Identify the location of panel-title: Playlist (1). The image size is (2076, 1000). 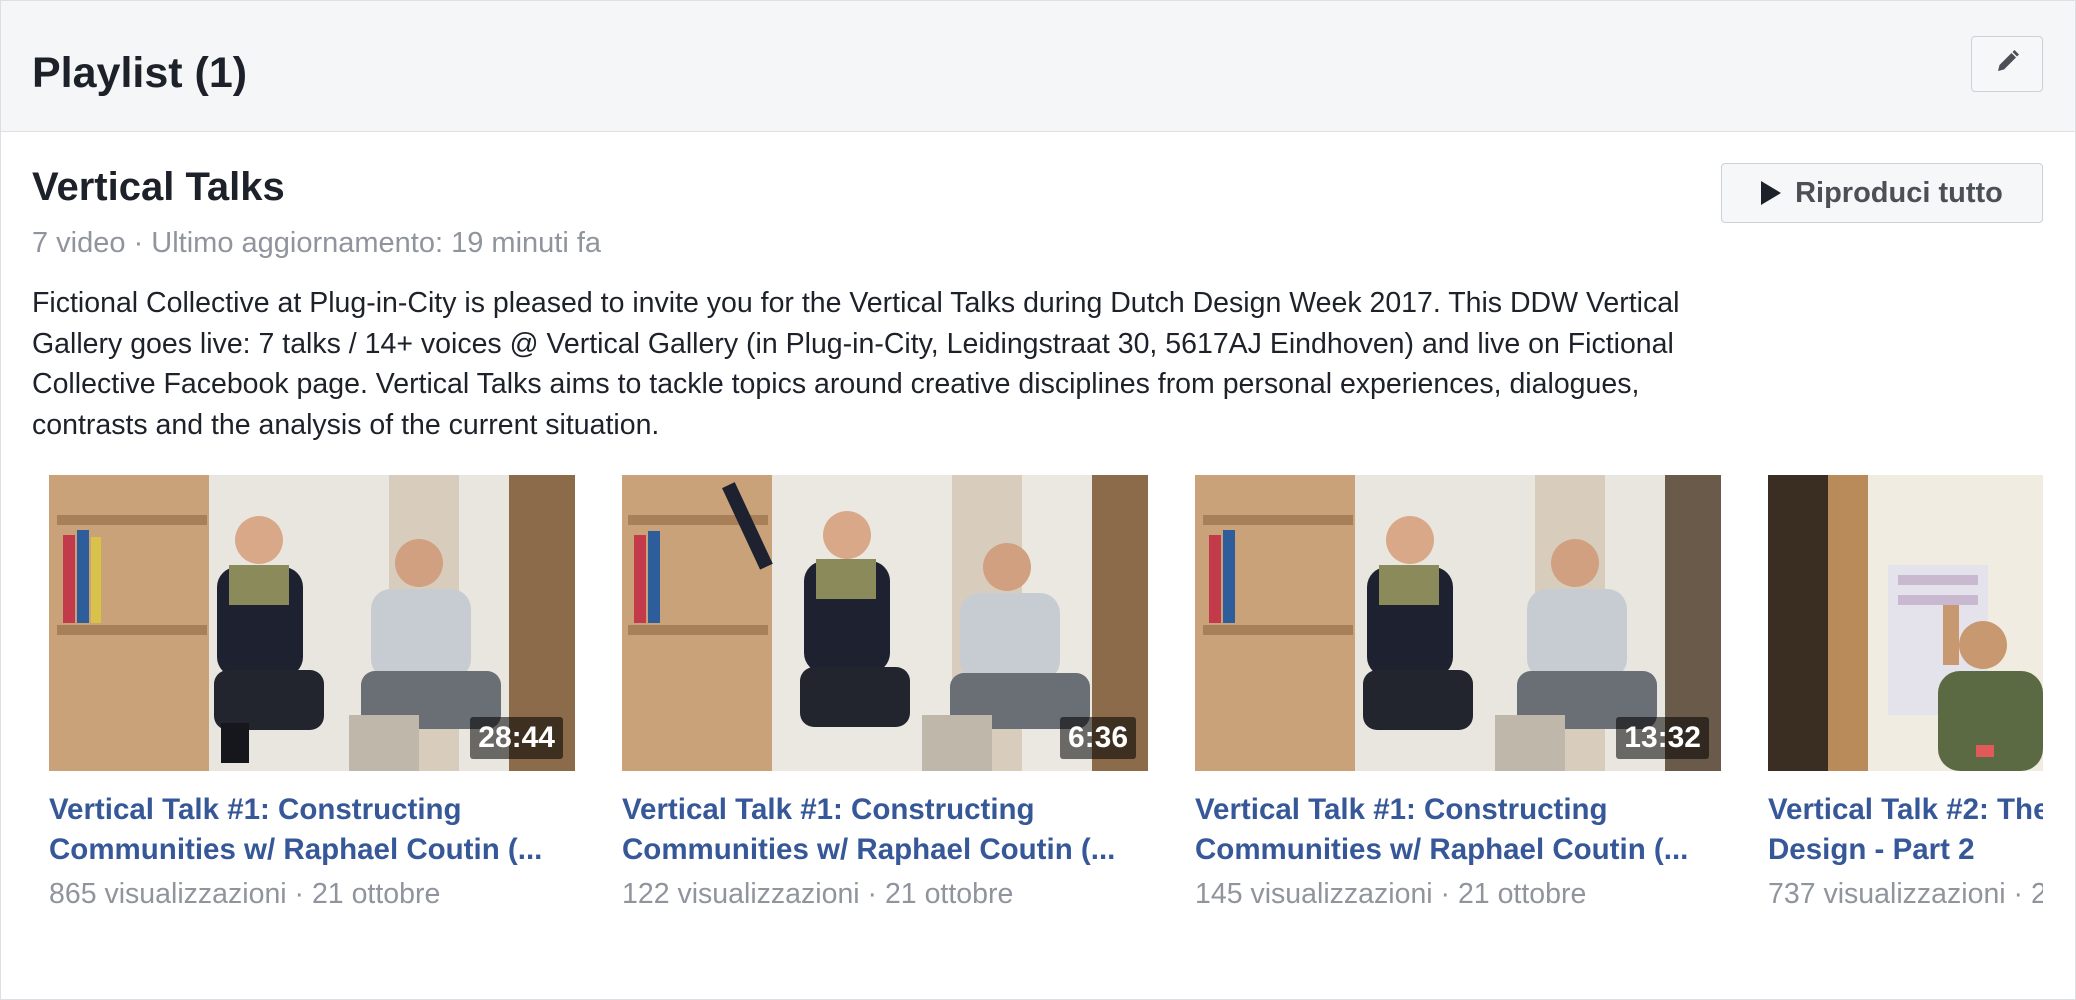
(140, 73).